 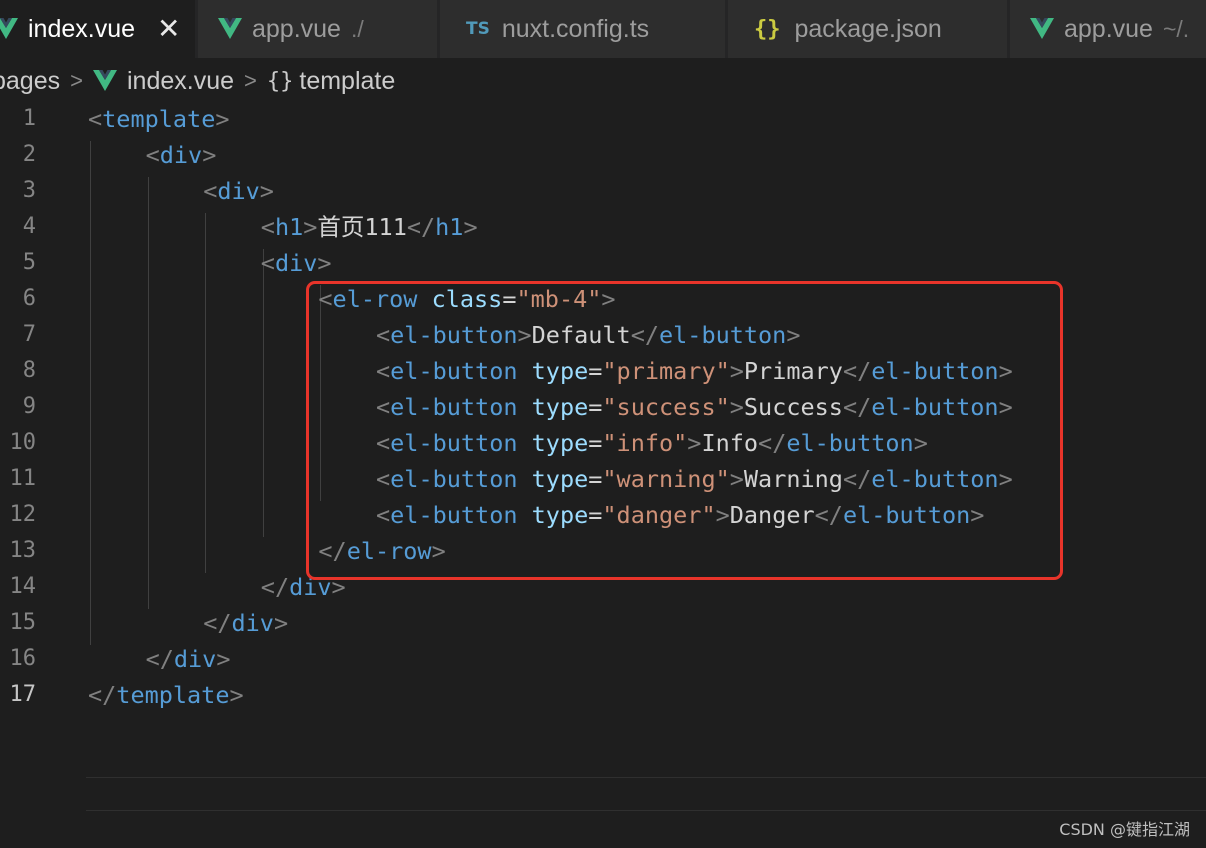 What do you see at coordinates (603, 659) in the screenshot?
I see `code-line: 16 </div>` at bounding box center [603, 659].